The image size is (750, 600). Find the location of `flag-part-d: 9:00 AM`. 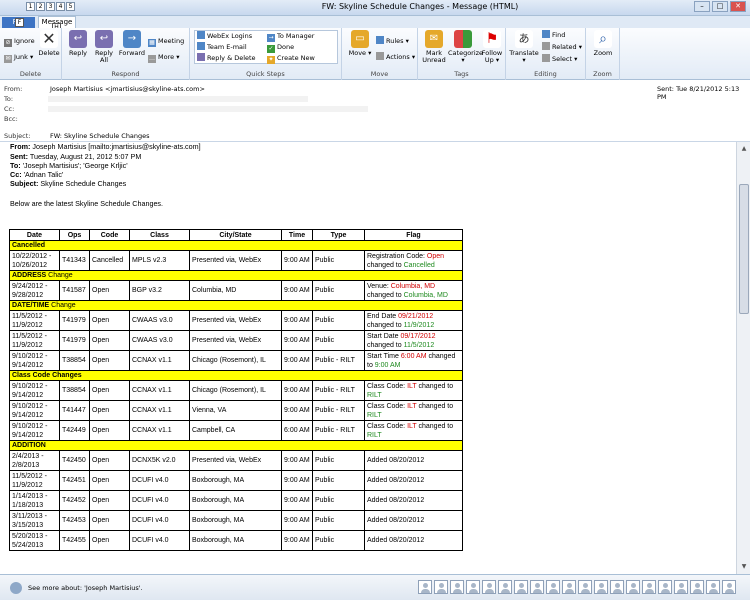

flag-part-d: 9:00 AM is located at coordinates (387, 365).